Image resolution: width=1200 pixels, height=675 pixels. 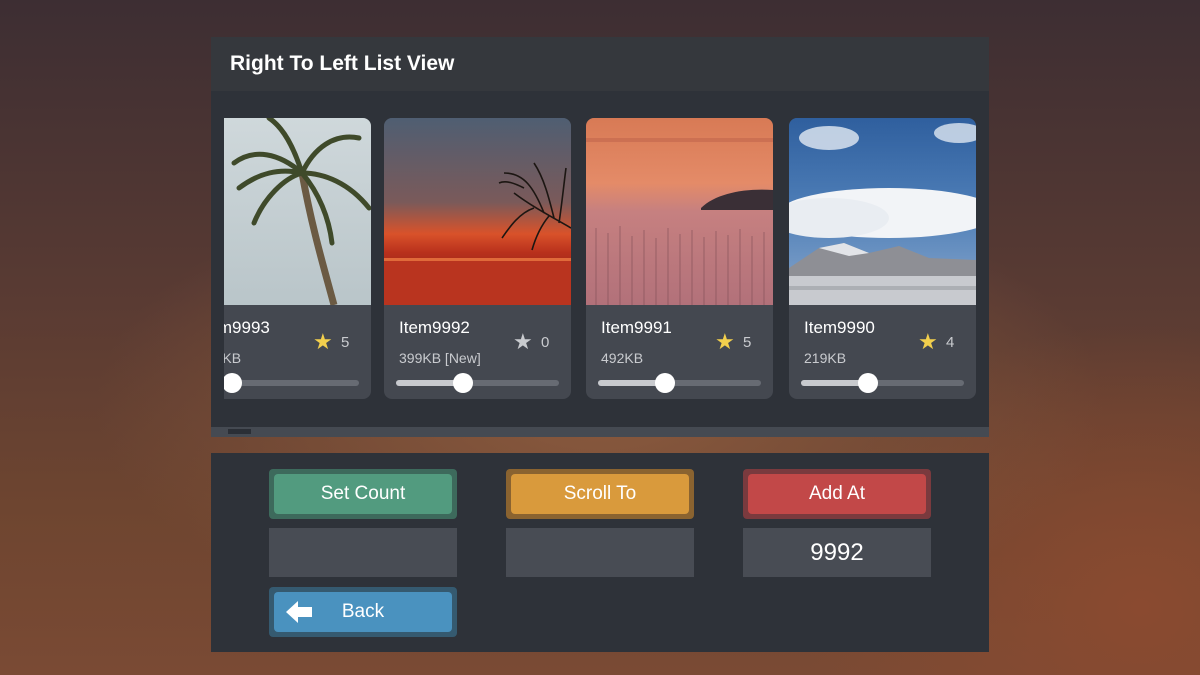 I want to click on horizontal-scrollbar, so click(x=600, y=432).